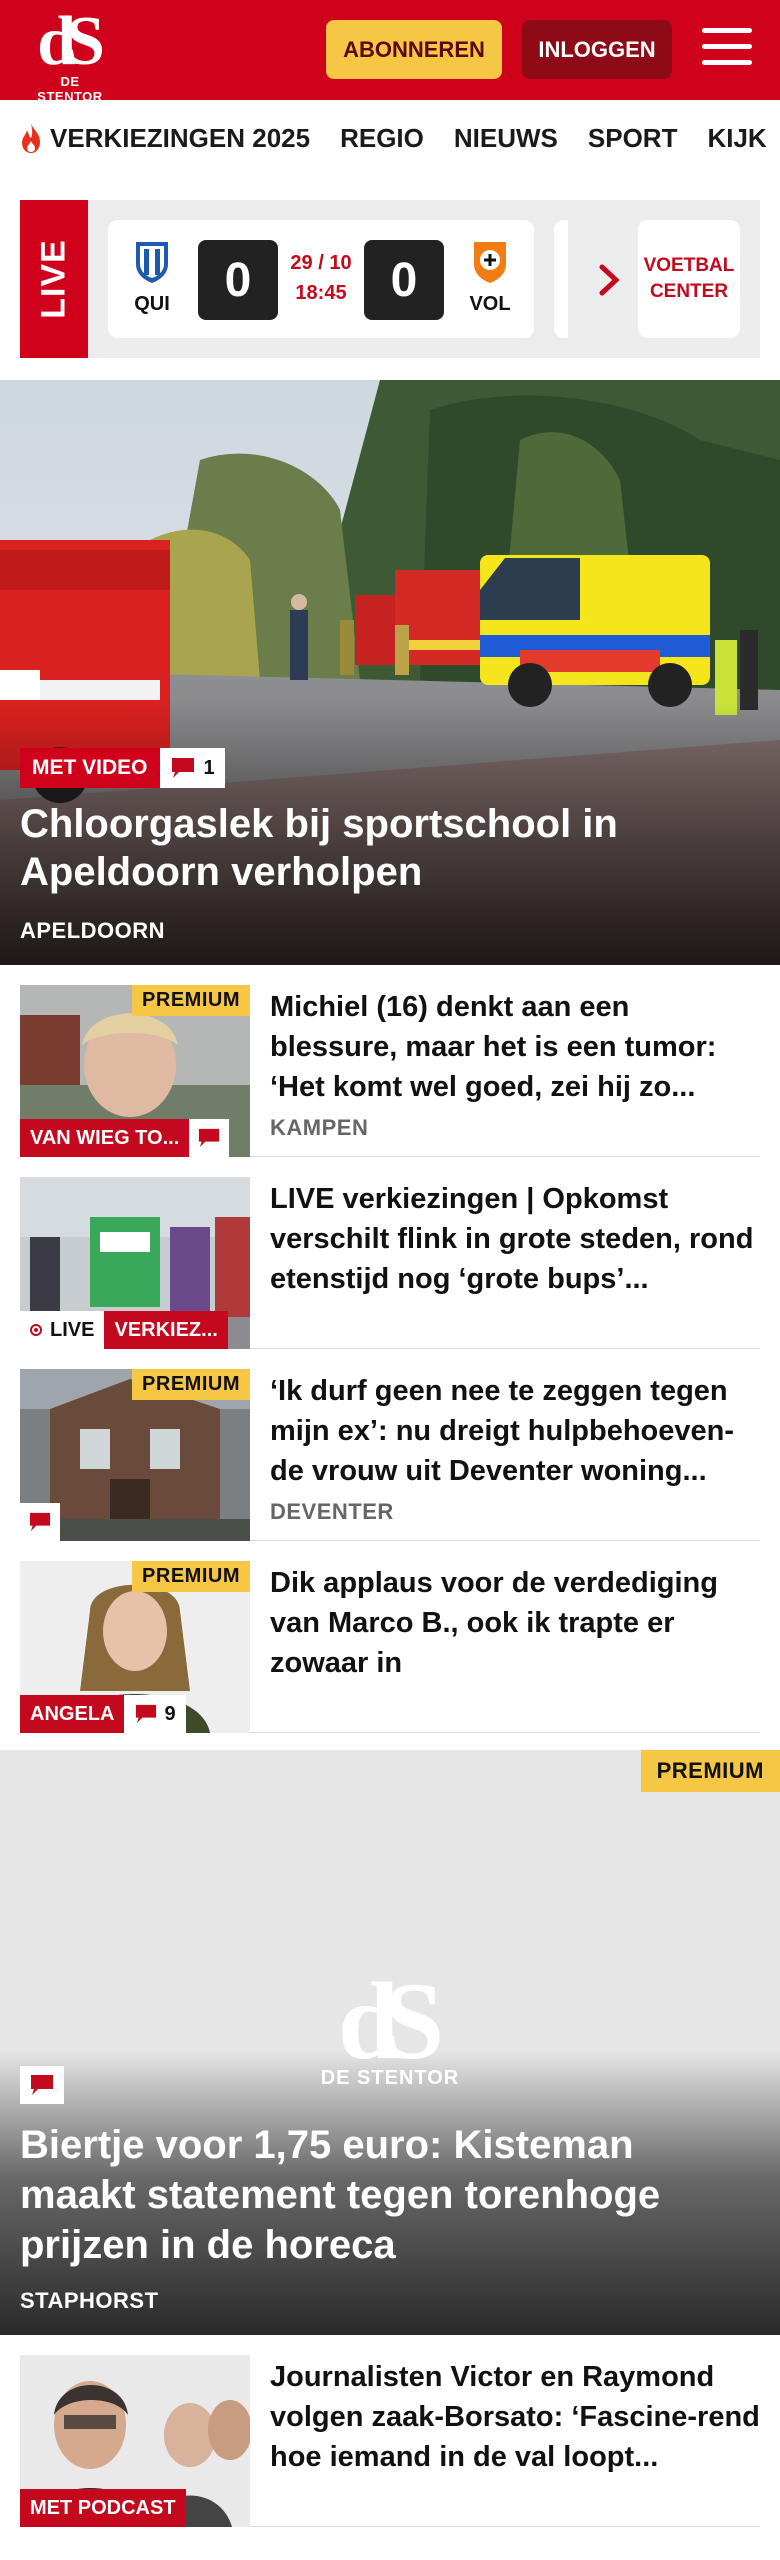 Image resolution: width=780 pixels, height=2560 pixels. What do you see at coordinates (490, 304) in the screenshot?
I see `away-team-name: VOL` at bounding box center [490, 304].